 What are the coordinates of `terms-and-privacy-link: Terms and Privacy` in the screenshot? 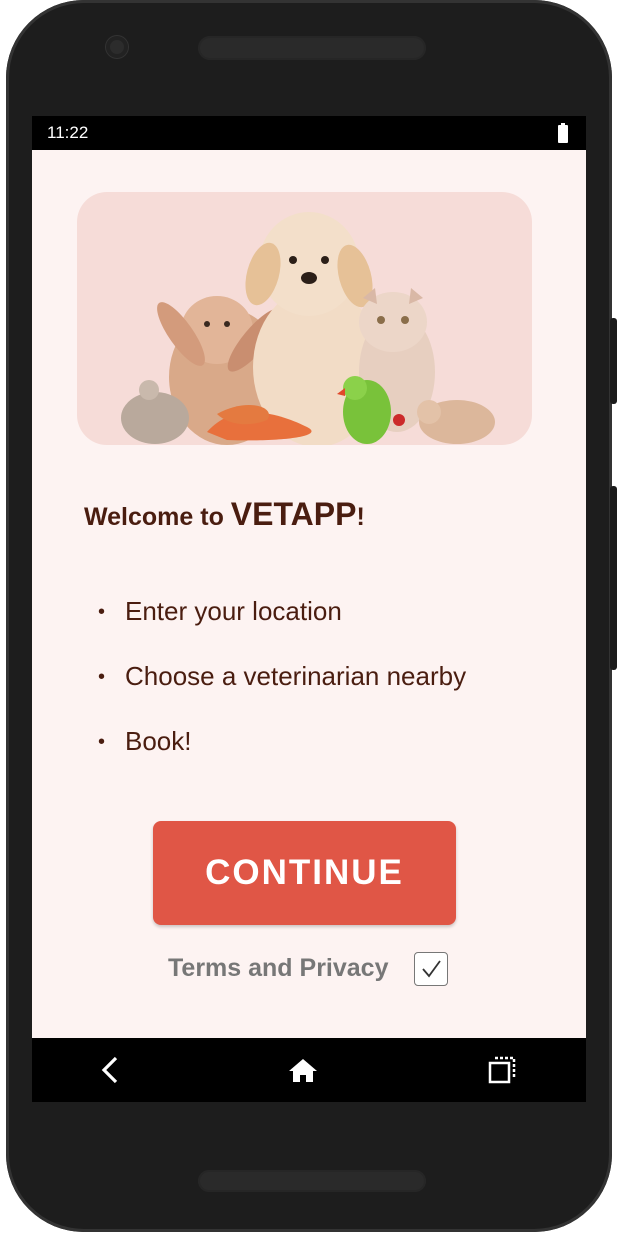 It's located at (278, 968).